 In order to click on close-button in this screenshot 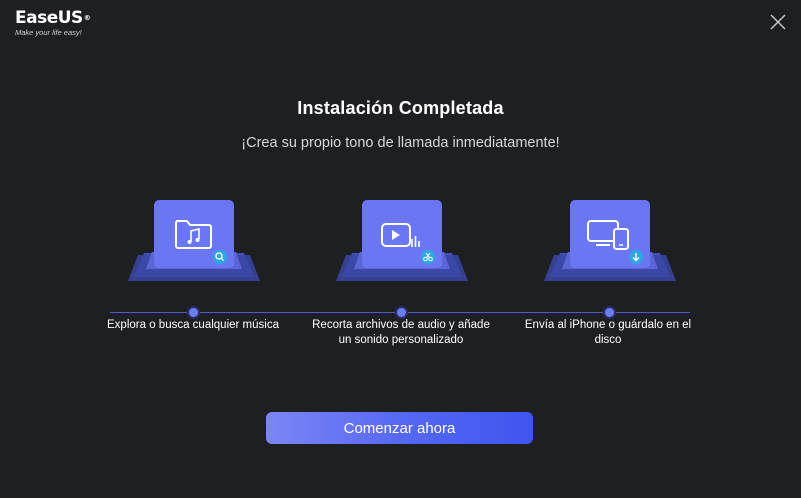, I will do `click(778, 22)`.